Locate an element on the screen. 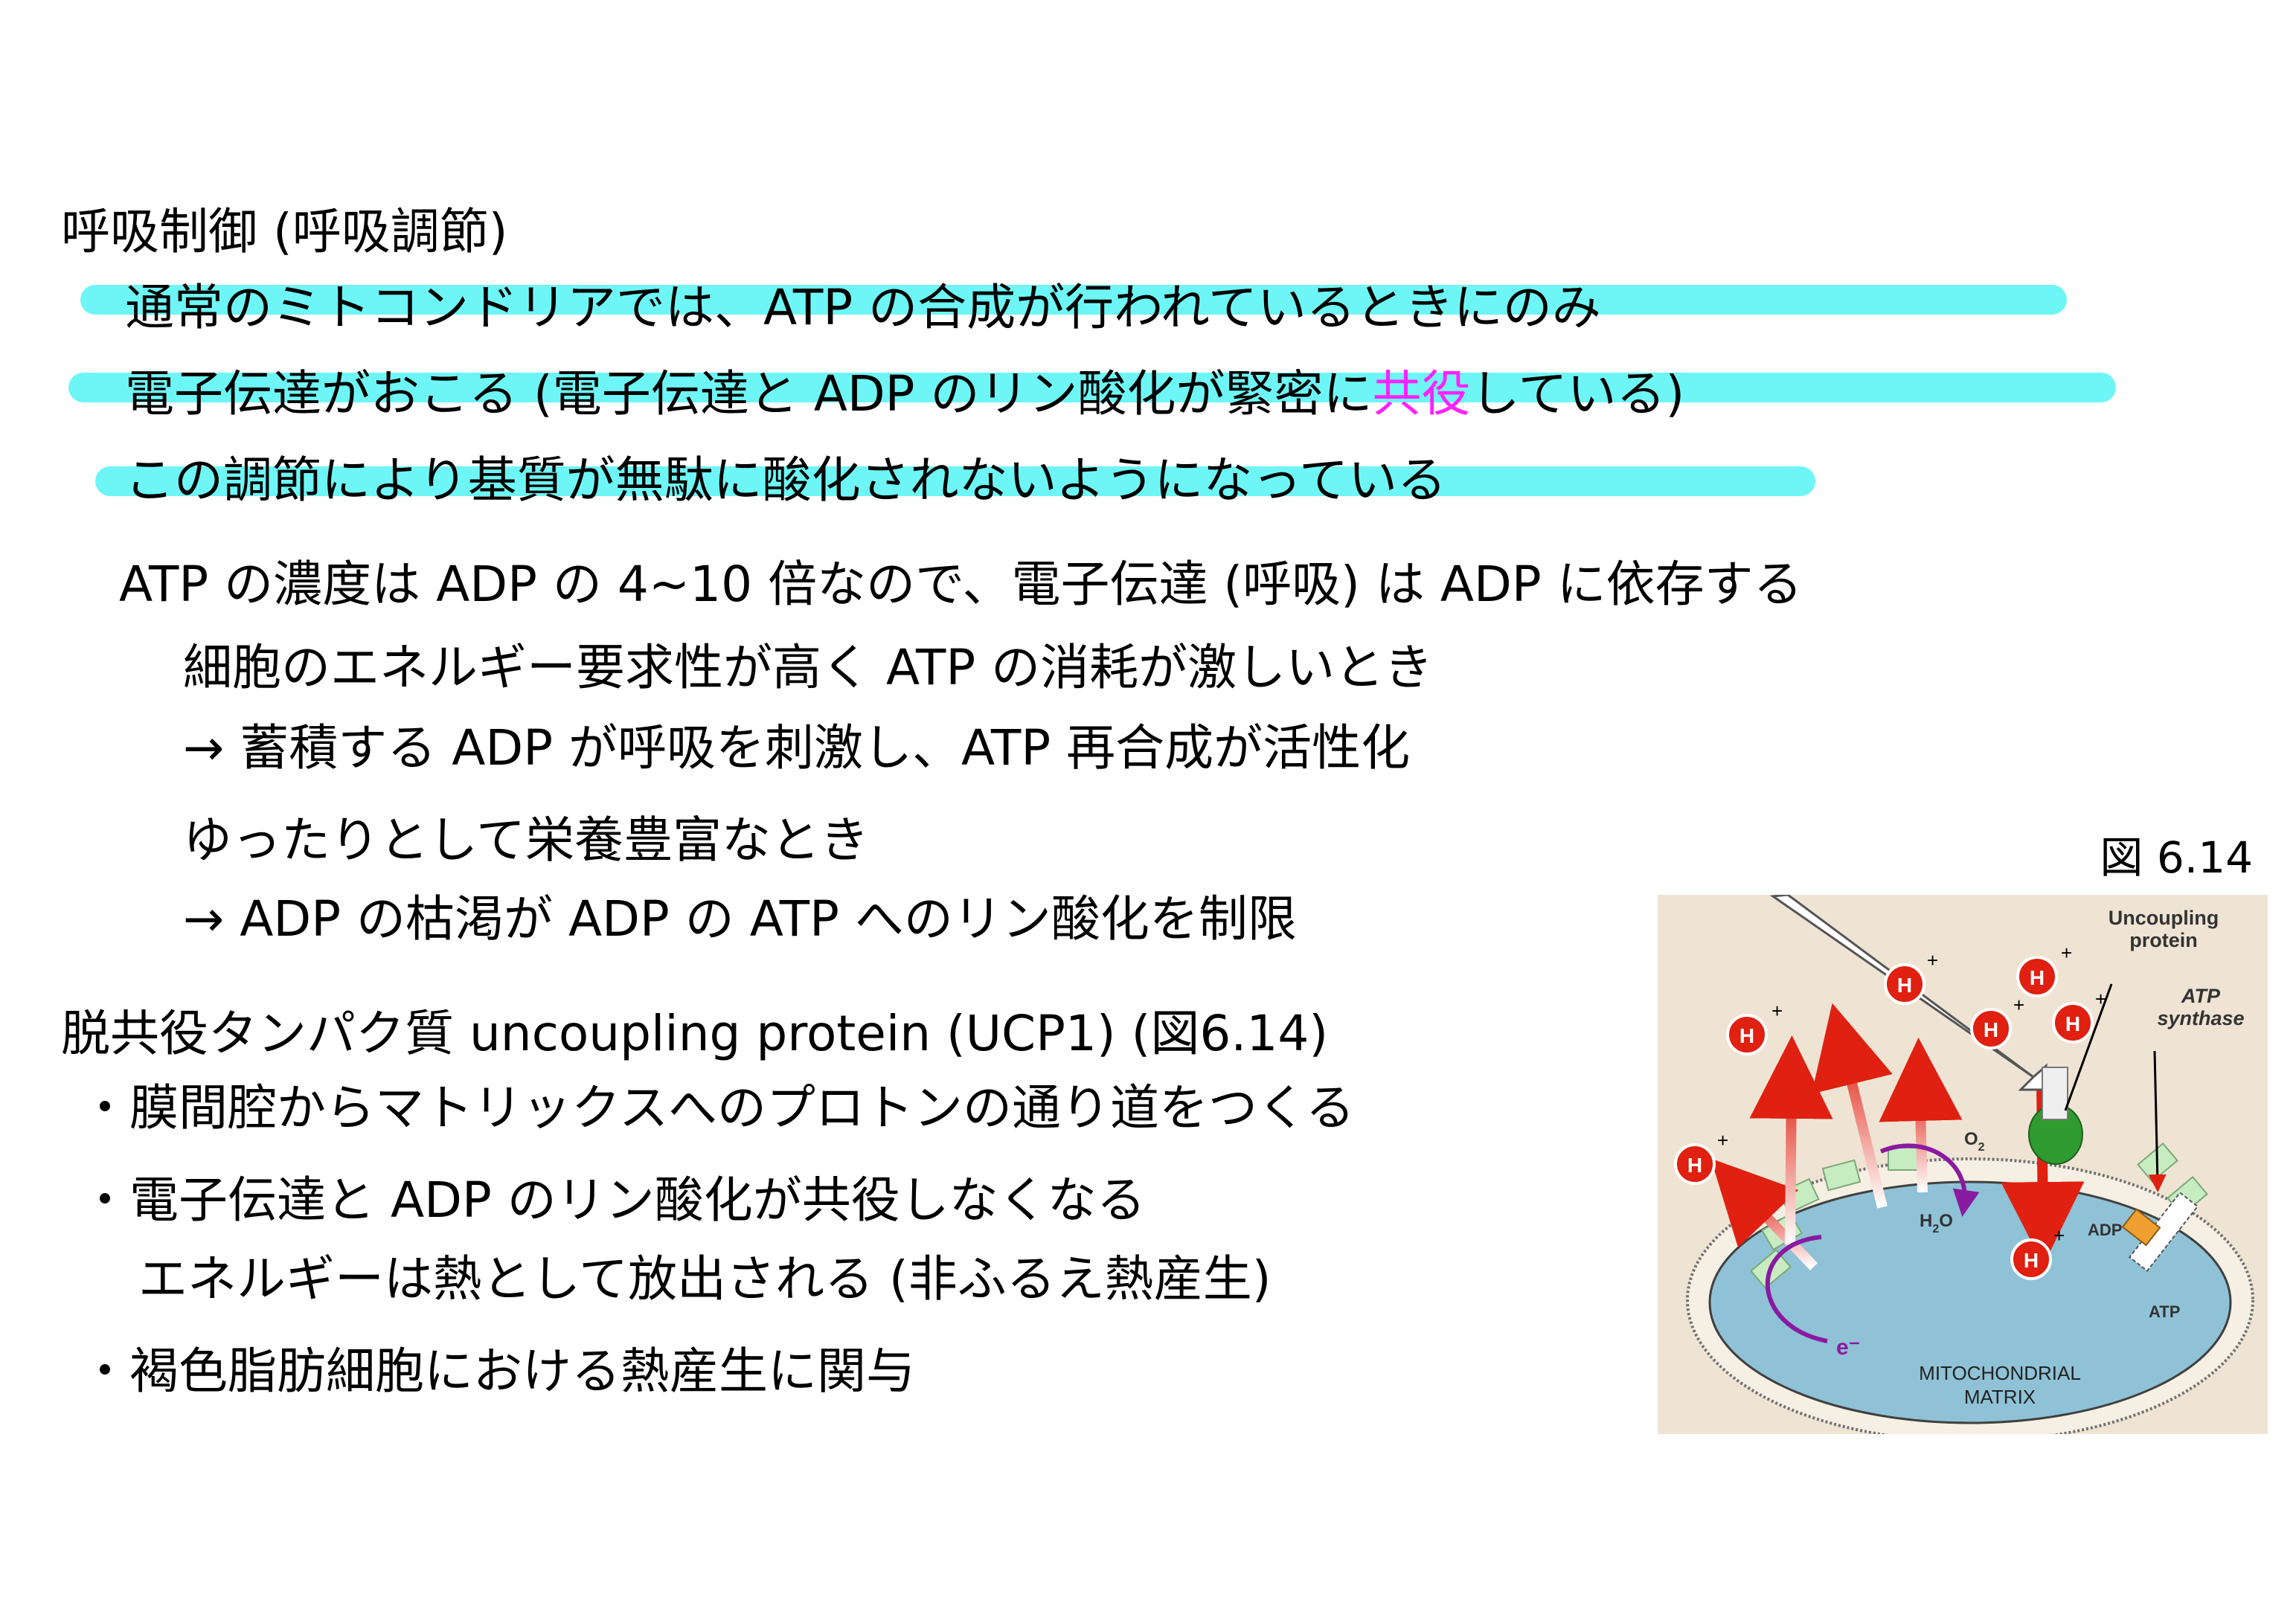 The width and height of the screenshot is (2296, 1623). text-line-5: 細胞のエネルギー要求性が高く ATP の消耗が激しいとき is located at coordinates (808, 668).